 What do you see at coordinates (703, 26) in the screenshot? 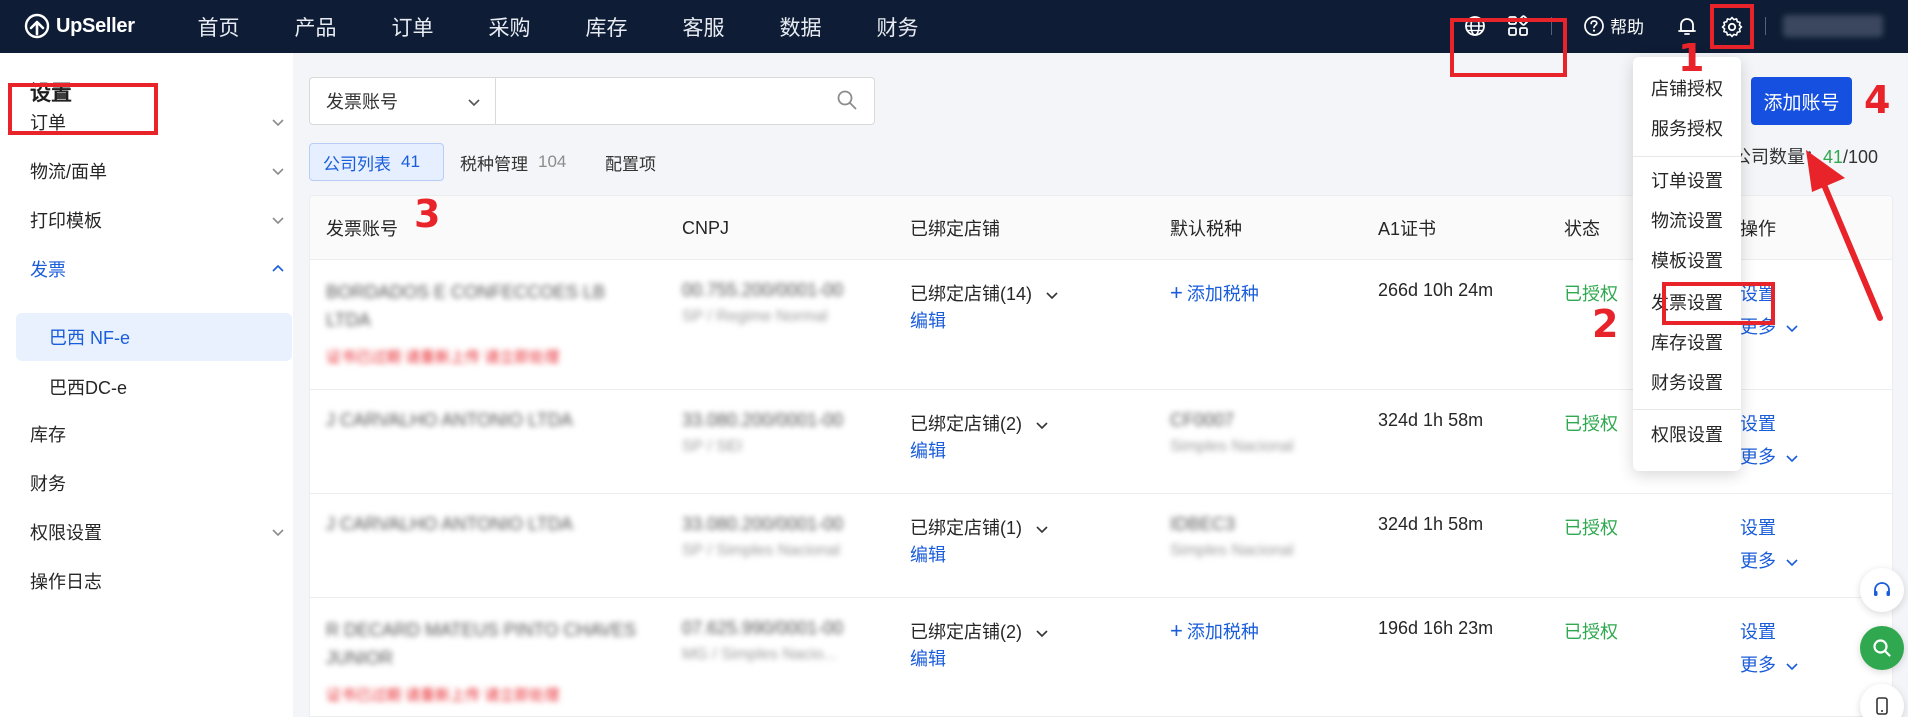
I see `nav-customer-service: 客服` at bounding box center [703, 26].